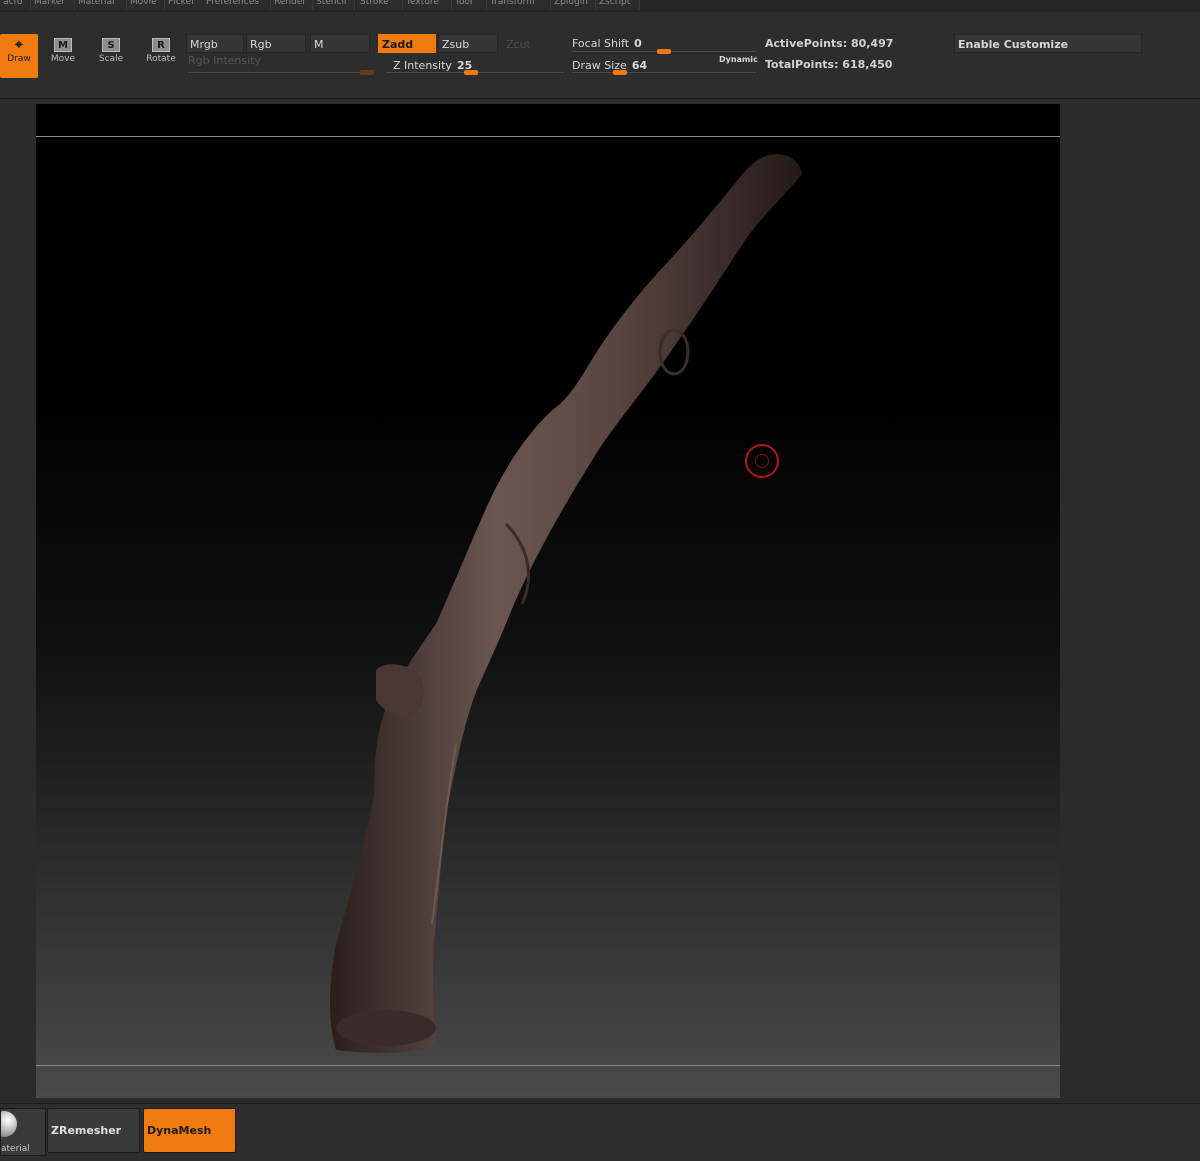 The height and width of the screenshot is (1161, 1200). I want to click on focal-shift-knob, so click(664, 51).